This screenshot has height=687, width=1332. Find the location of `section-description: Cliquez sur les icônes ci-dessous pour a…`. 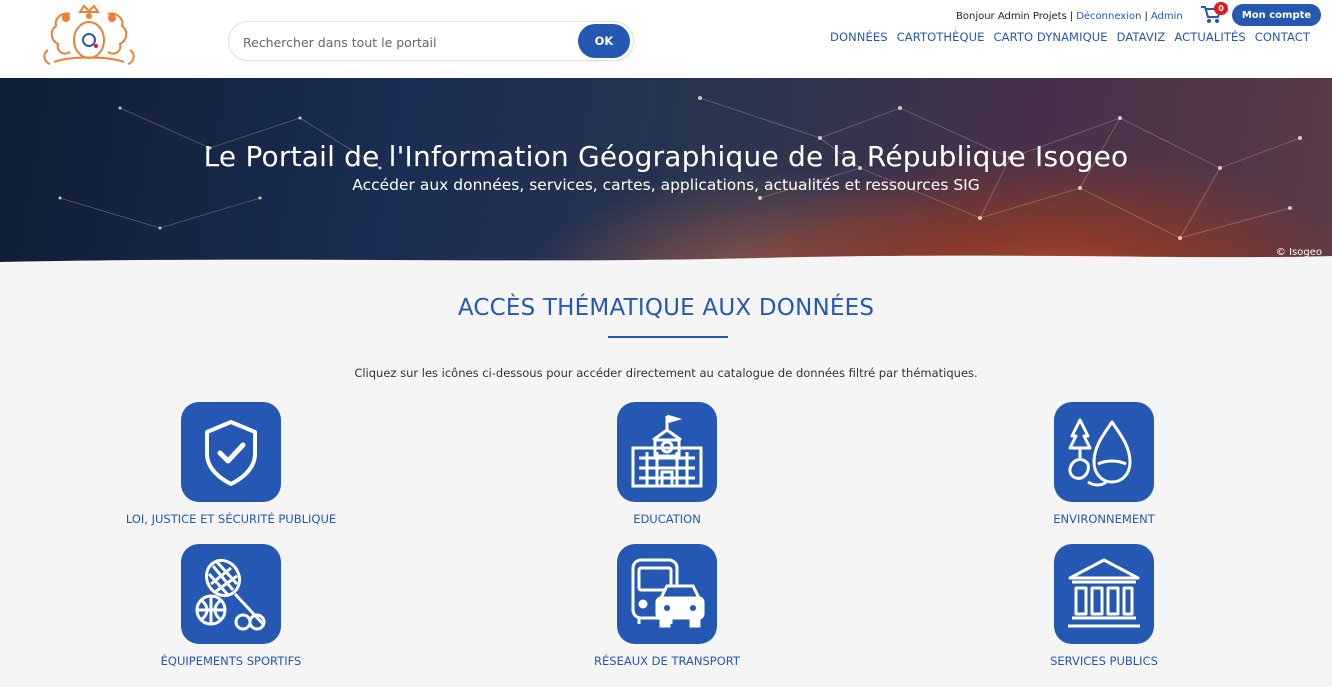

section-description: Cliquez sur les icônes ci-dessous pour a… is located at coordinates (666, 373).